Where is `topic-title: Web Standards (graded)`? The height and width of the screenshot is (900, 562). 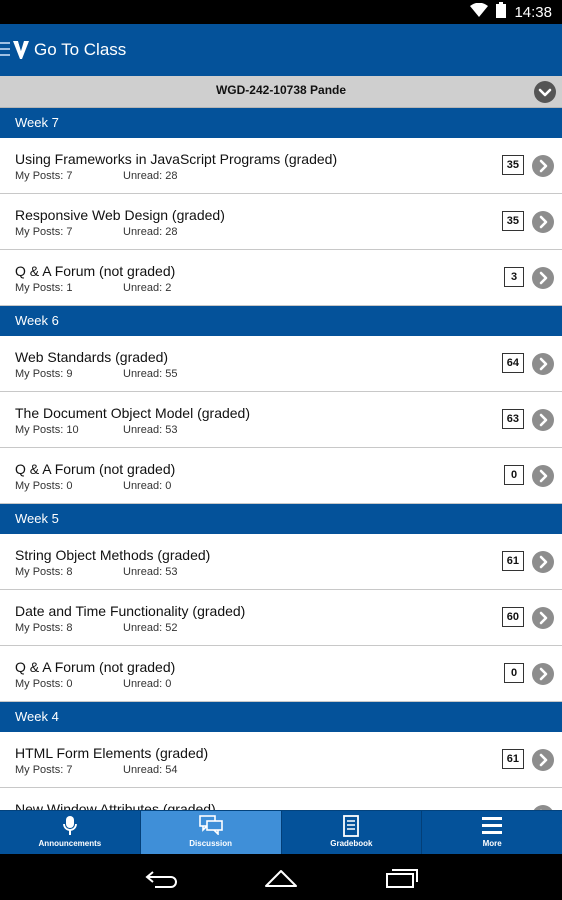 topic-title: Web Standards (graded) is located at coordinates (92, 357).